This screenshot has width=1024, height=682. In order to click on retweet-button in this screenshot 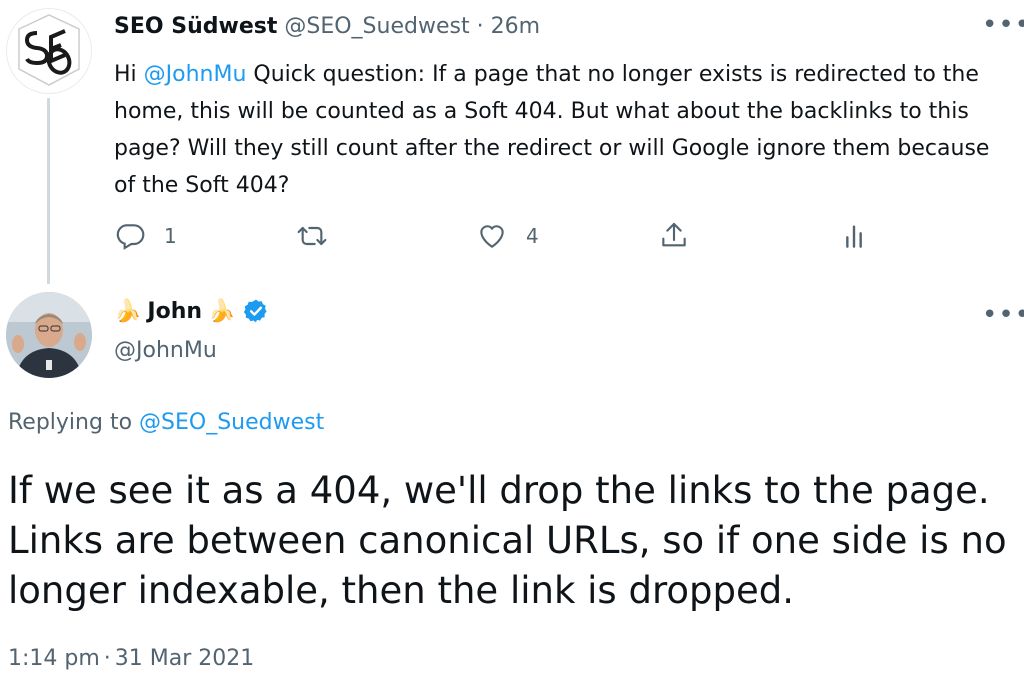, I will do `click(321, 236)`.